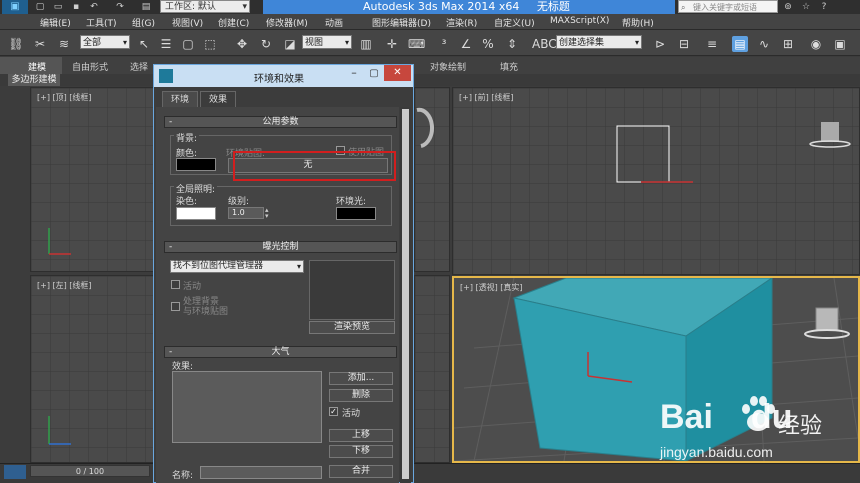 Image resolution: width=860 pixels, height=483 pixels. Describe the element at coordinates (712, 44) in the screenshot. I see `layer-manager-icon: ≡` at that location.